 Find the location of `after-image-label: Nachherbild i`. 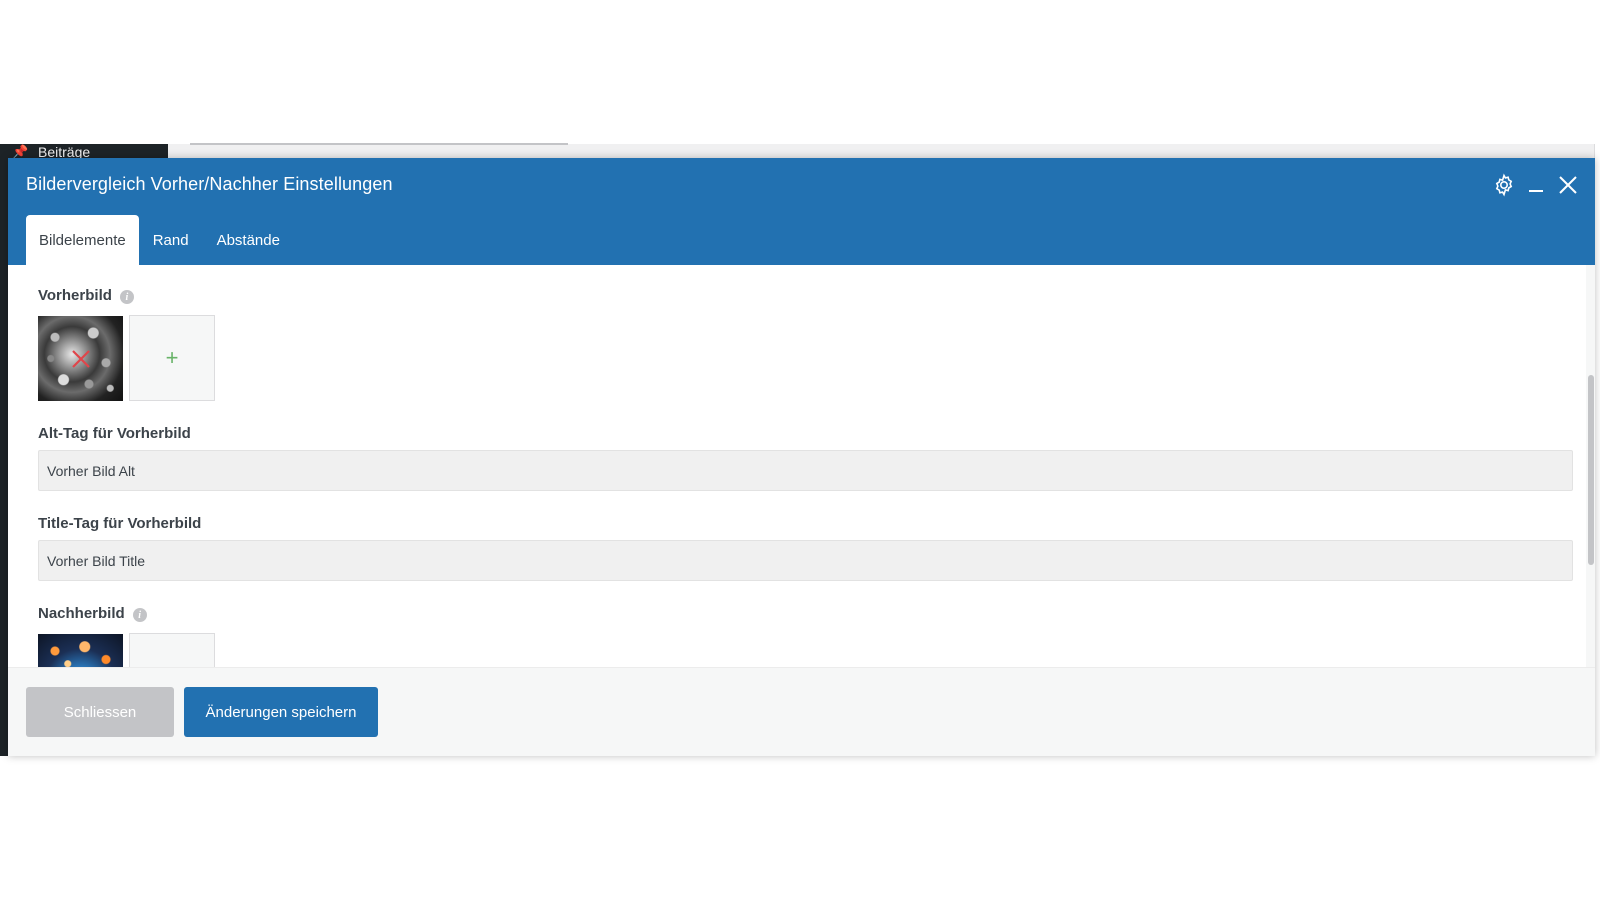

after-image-label: Nachherbild i is located at coordinates (92, 613).